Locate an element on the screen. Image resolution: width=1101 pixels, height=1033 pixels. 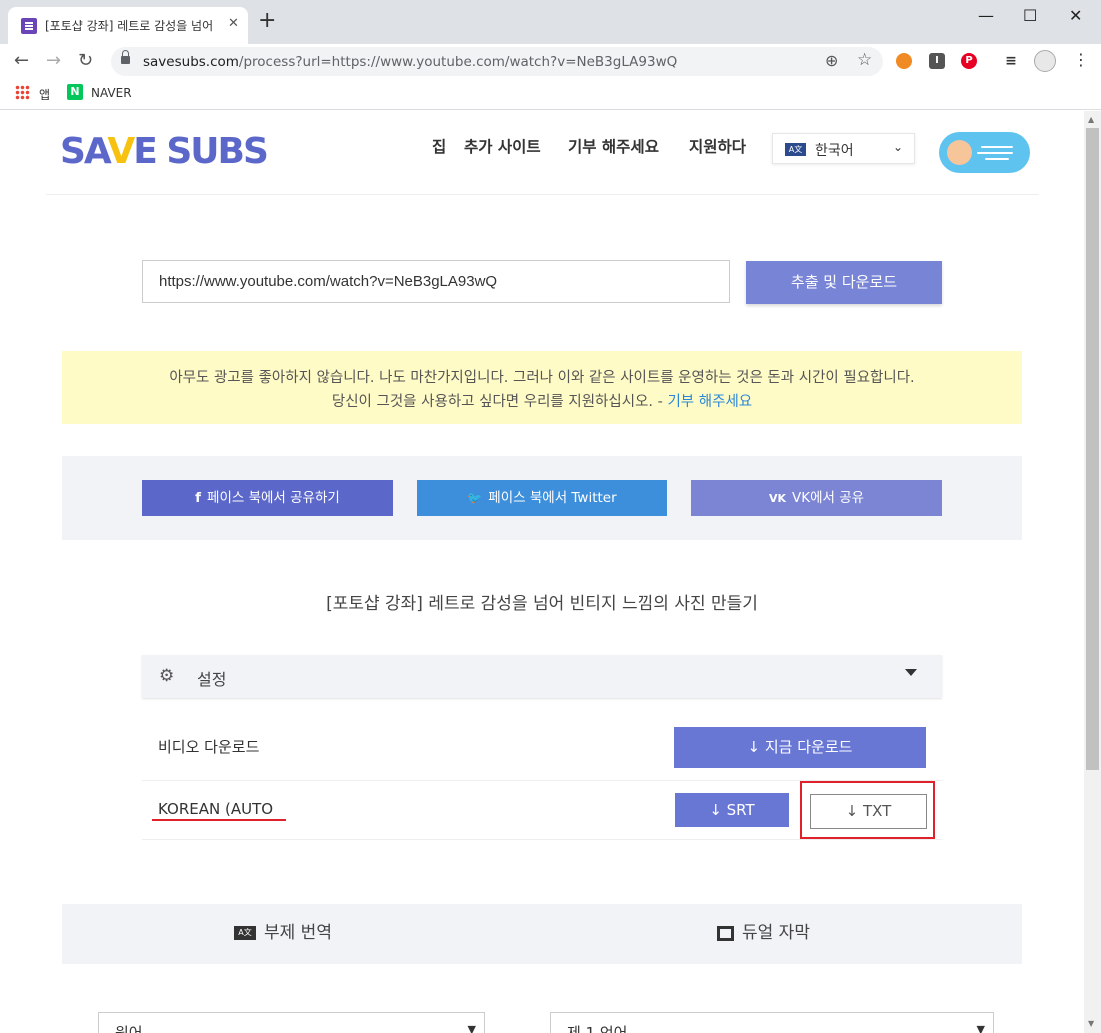
twitter-icon: 🐦 is located at coordinates (475, 498).